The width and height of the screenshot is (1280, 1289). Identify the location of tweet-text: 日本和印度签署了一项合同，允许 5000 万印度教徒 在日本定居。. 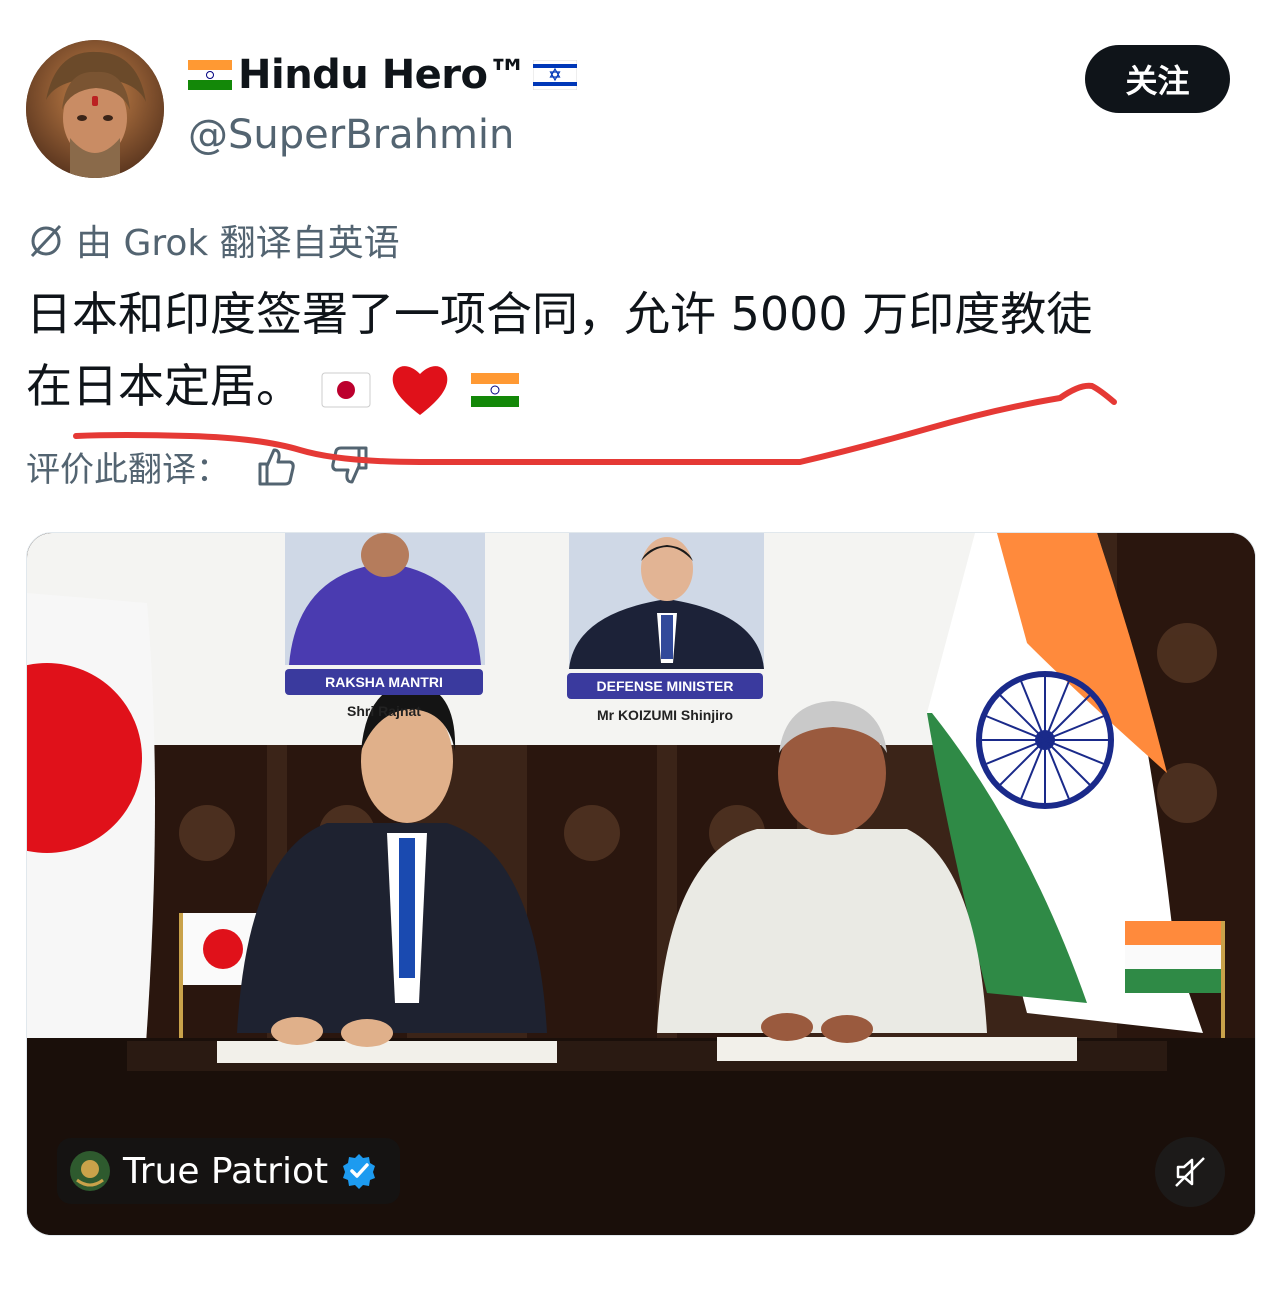
(636, 350).